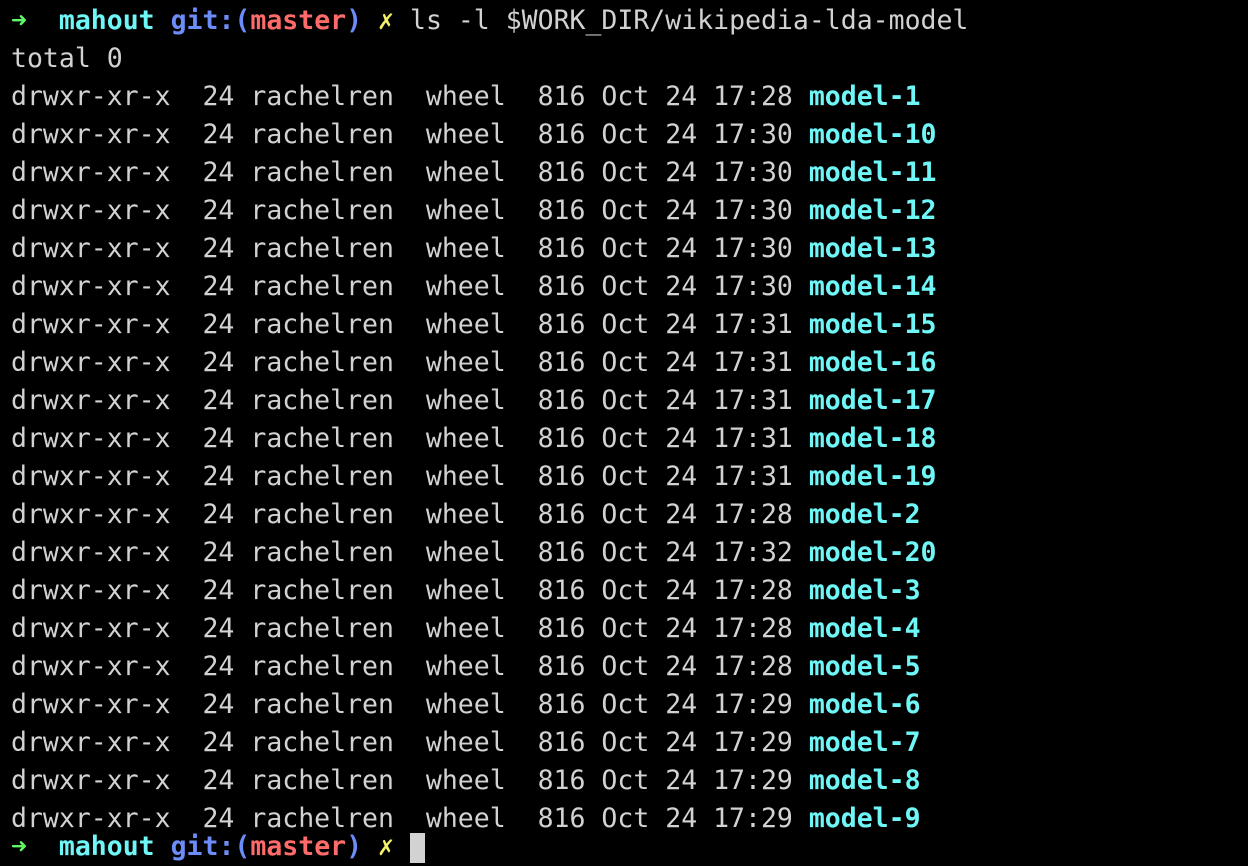  What do you see at coordinates (872, 172) in the screenshot?
I see `entry-name: model-11` at bounding box center [872, 172].